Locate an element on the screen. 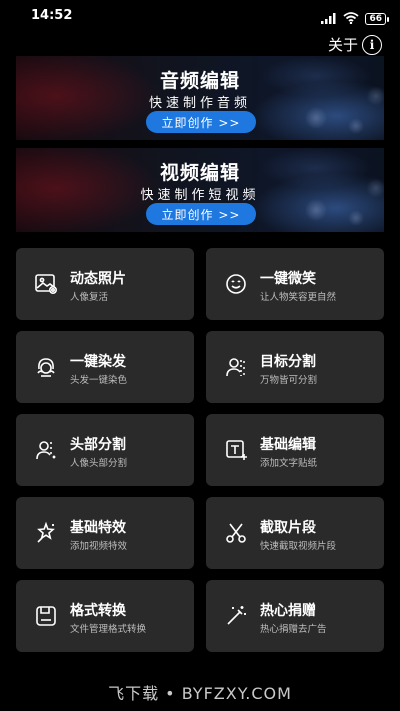 The image size is (400, 711). card-subtitle: 热心捐赠去广告 is located at coordinates (293, 629).